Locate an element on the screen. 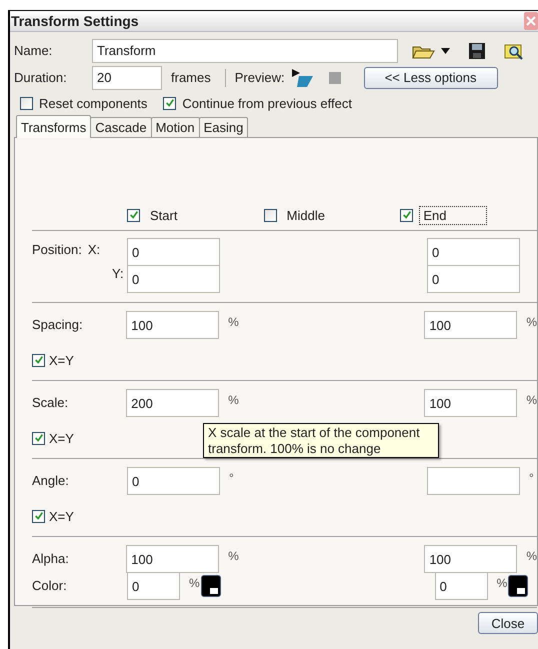  field-label: Angle: is located at coordinates (51, 480).